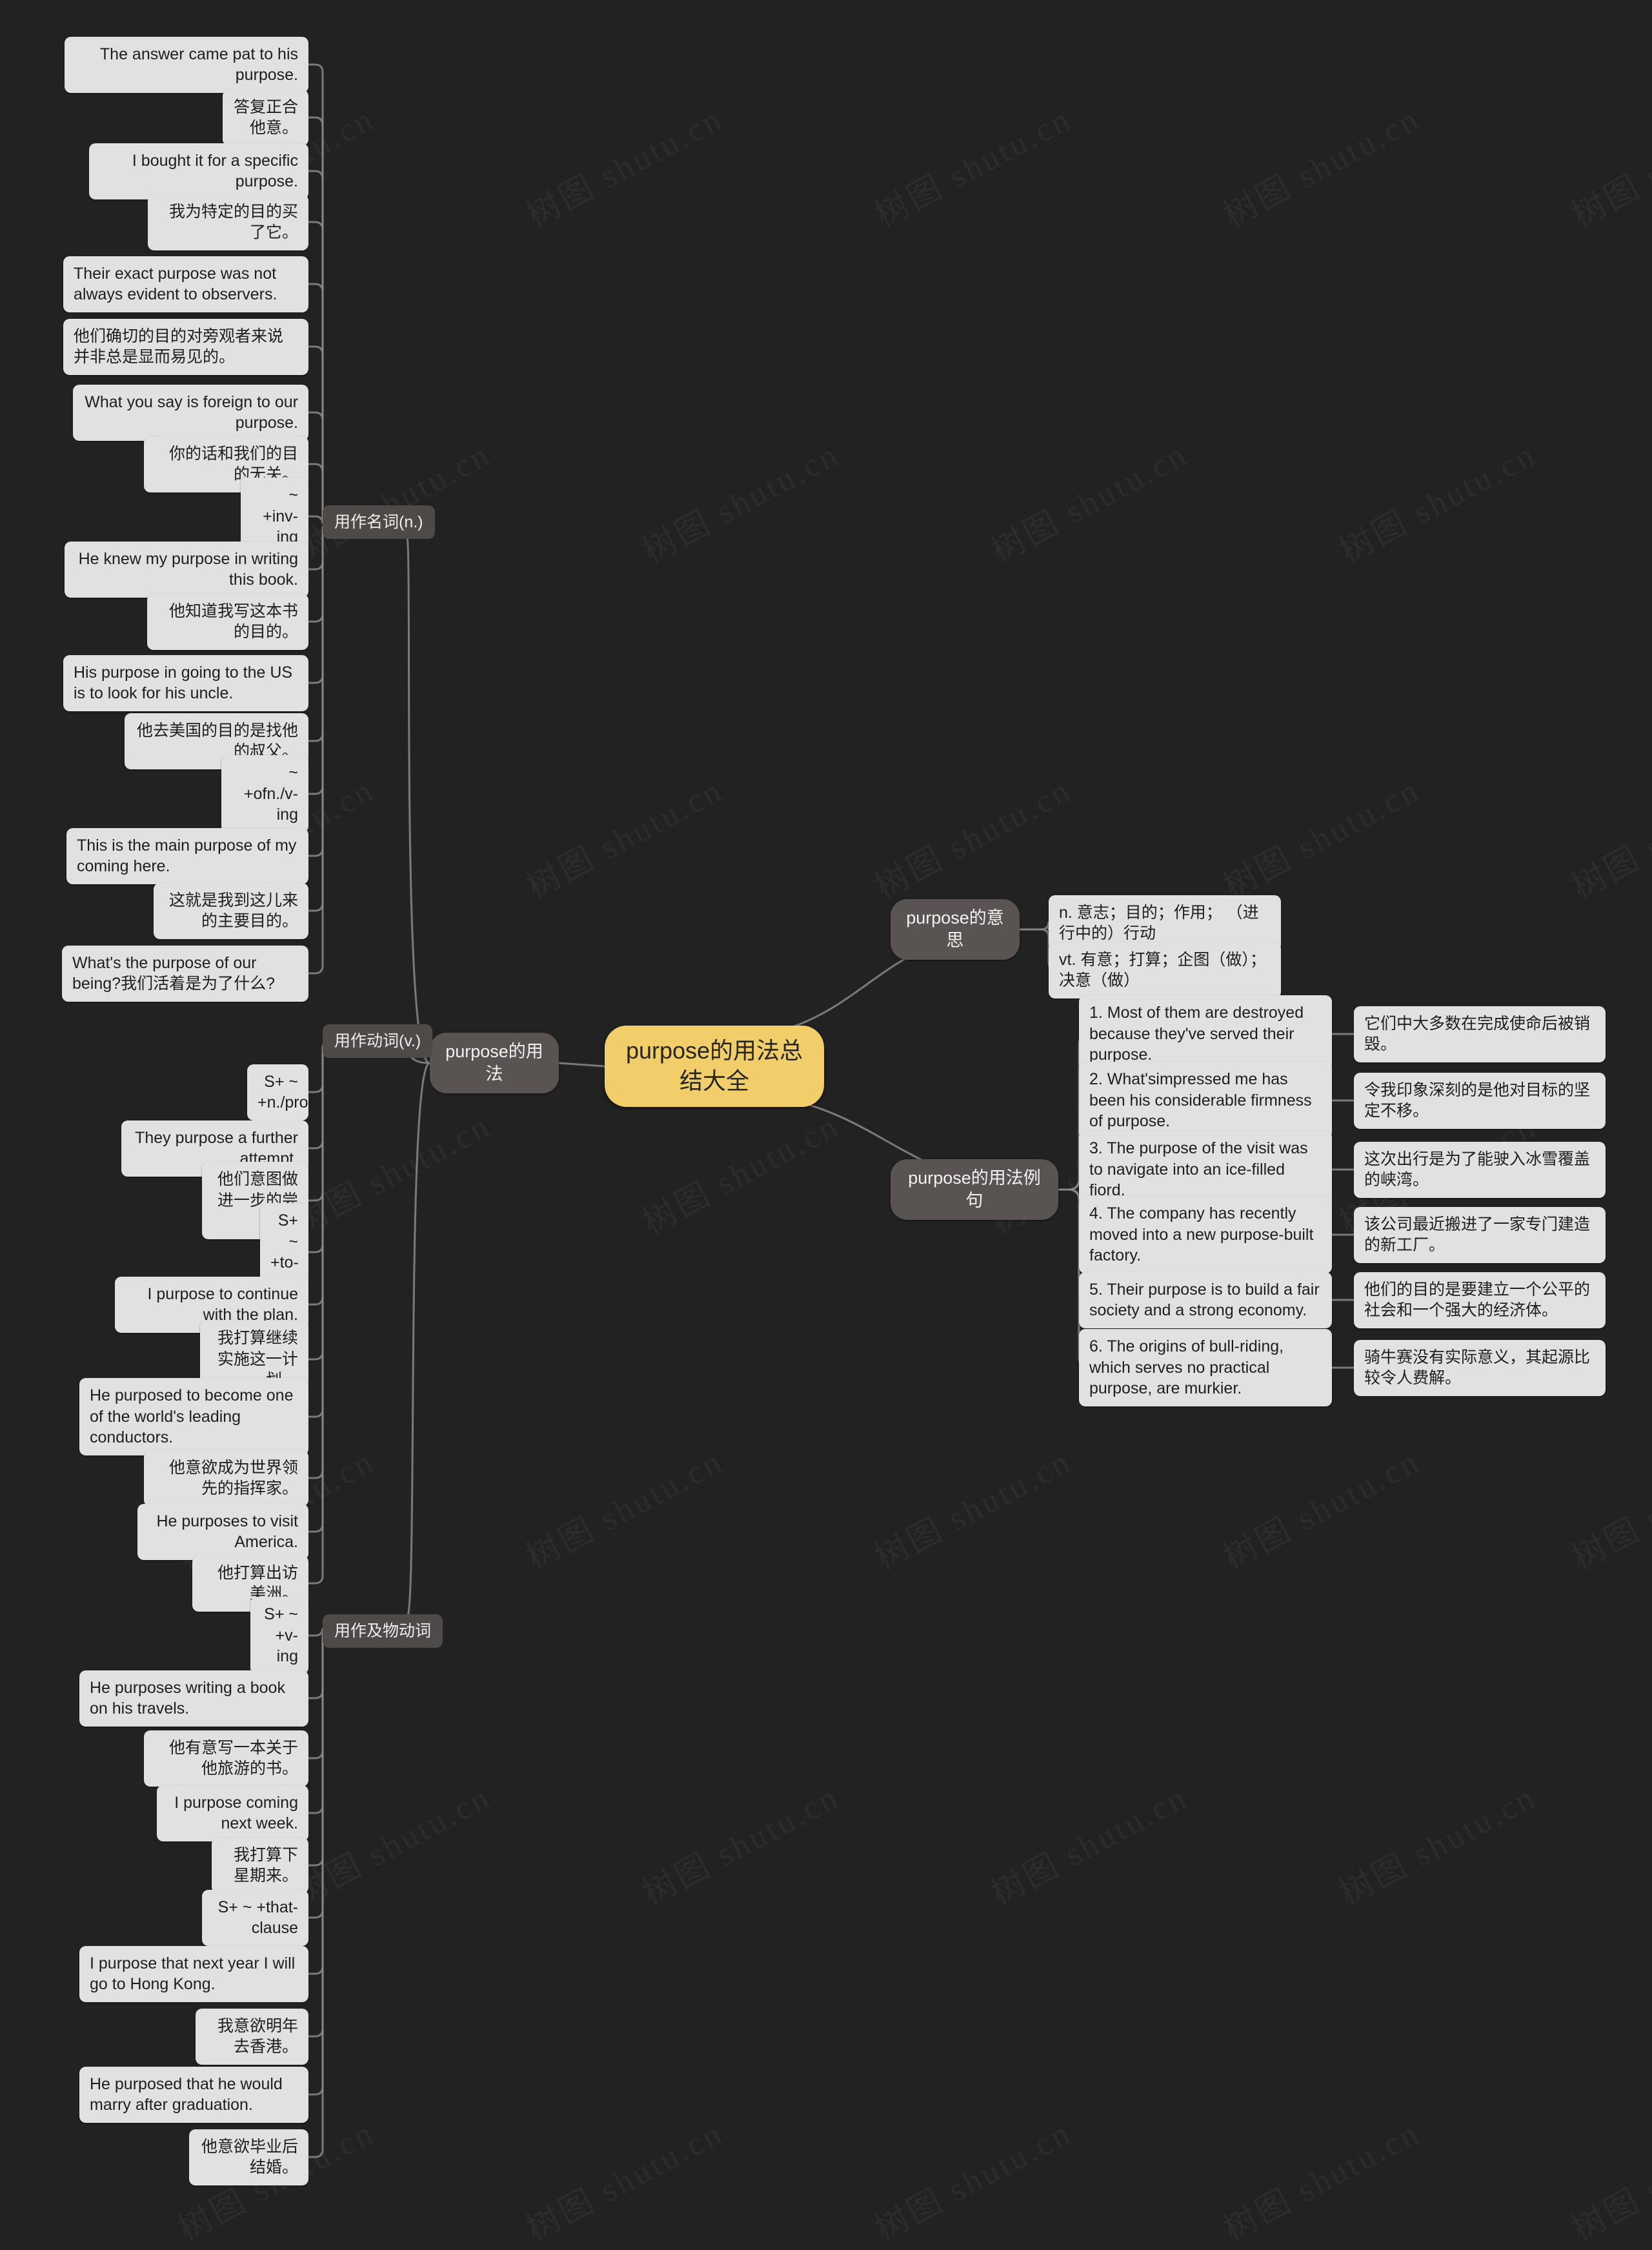 The height and width of the screenshot is (2250, 1652). I want to click on noun-item-5: 他们确切的目的对旁观者来说并非总是显而易见的。, so click(185, 346).